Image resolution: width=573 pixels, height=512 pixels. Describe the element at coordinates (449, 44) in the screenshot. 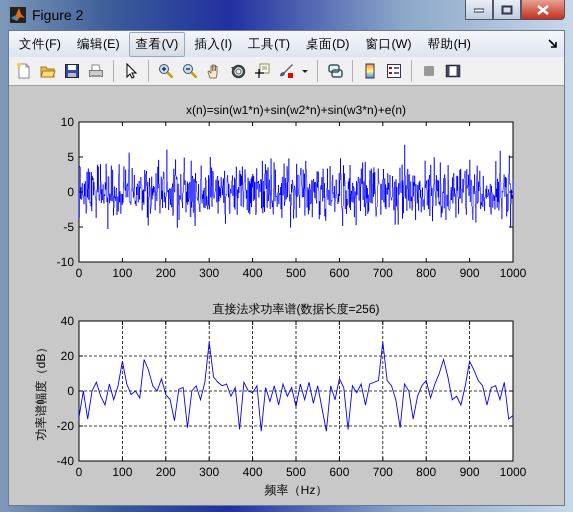

I see `menu-item: 帮助(H)` at that location.